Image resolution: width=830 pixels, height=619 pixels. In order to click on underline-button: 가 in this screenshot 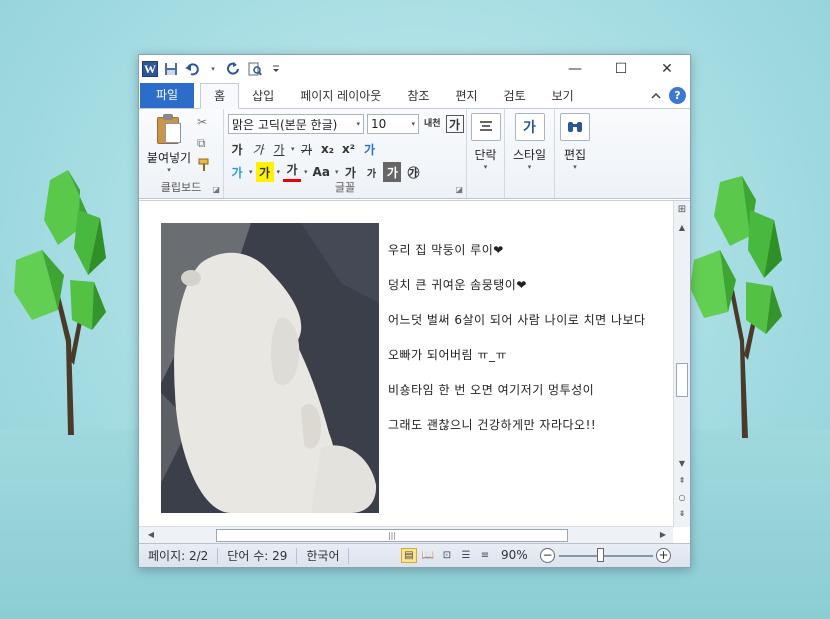, I will do `click(279, 149)`.